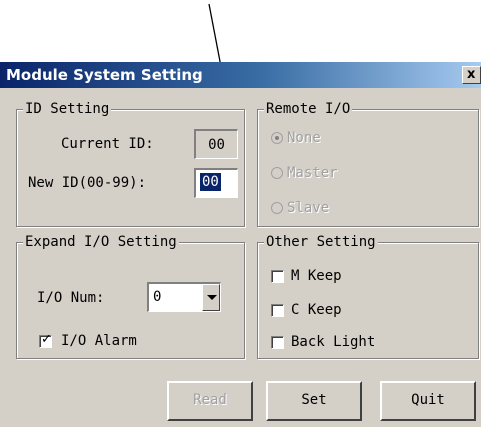 This screenshot has width=481, height=427. Describe the element at coordinates (333, 342) in the screenshot. I see `back-light-label: Back Light` at that location.